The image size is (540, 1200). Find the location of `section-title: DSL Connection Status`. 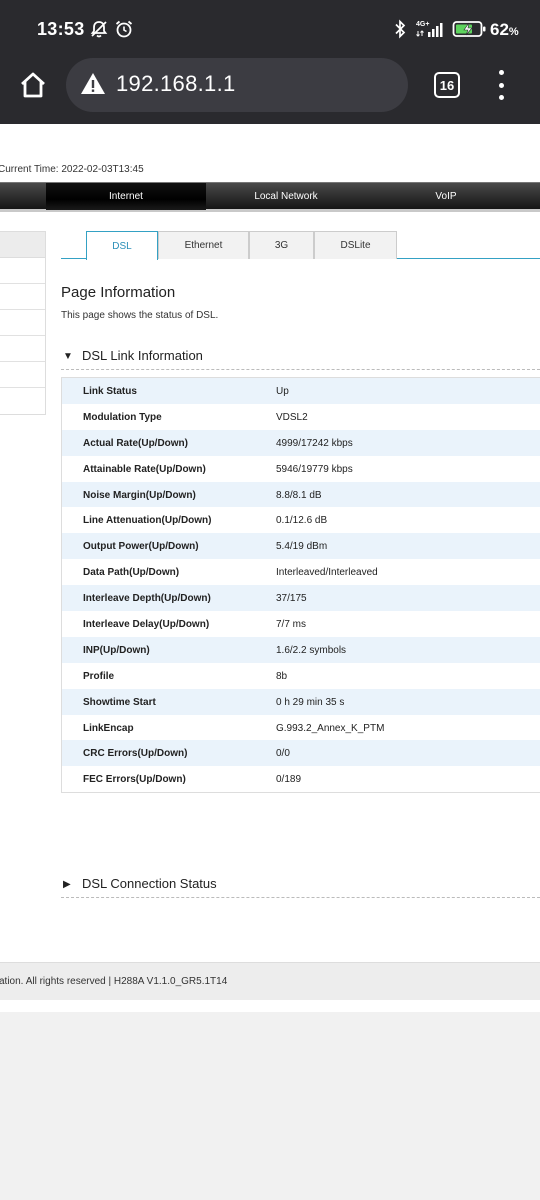

section-title: DSL Connection Status is located at coordinates (149, 883).